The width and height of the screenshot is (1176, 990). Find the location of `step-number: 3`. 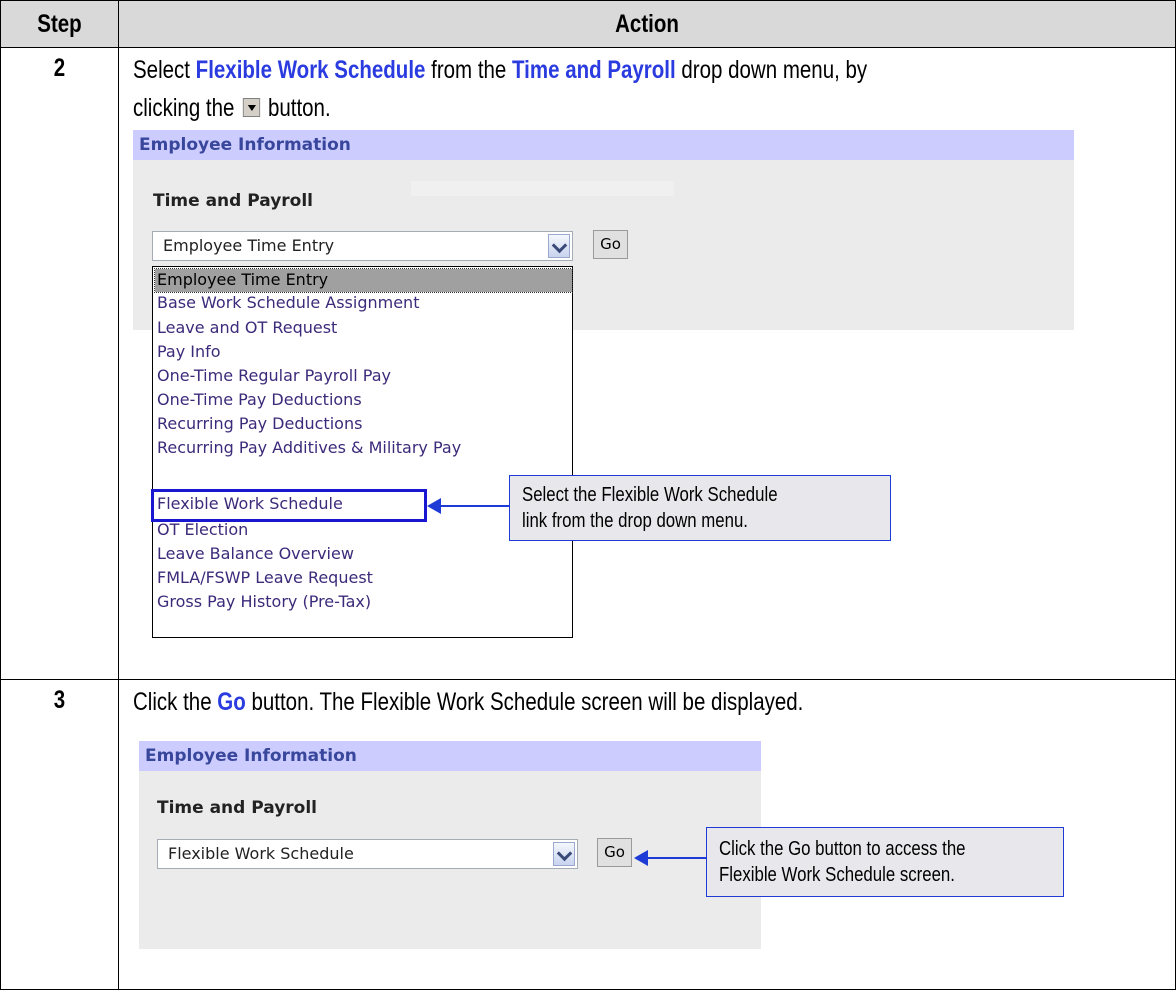

step-number: 3 is located at coordinates (59, 700).